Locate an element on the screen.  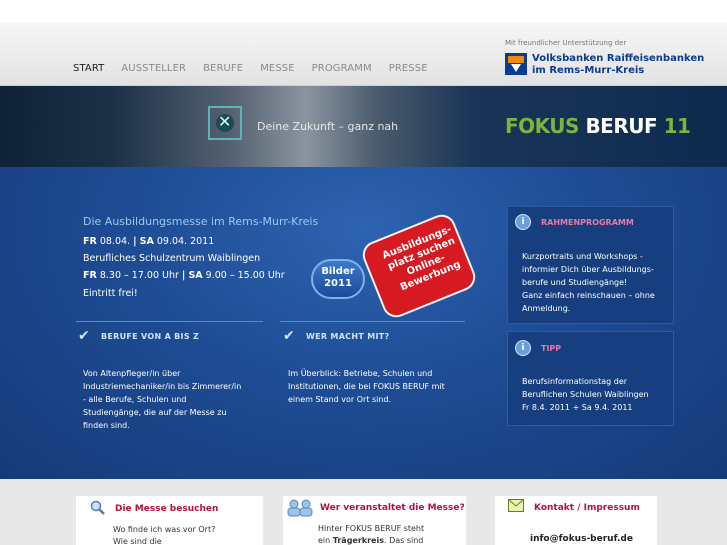
envelope-icon is located at coordinates (516, 505).